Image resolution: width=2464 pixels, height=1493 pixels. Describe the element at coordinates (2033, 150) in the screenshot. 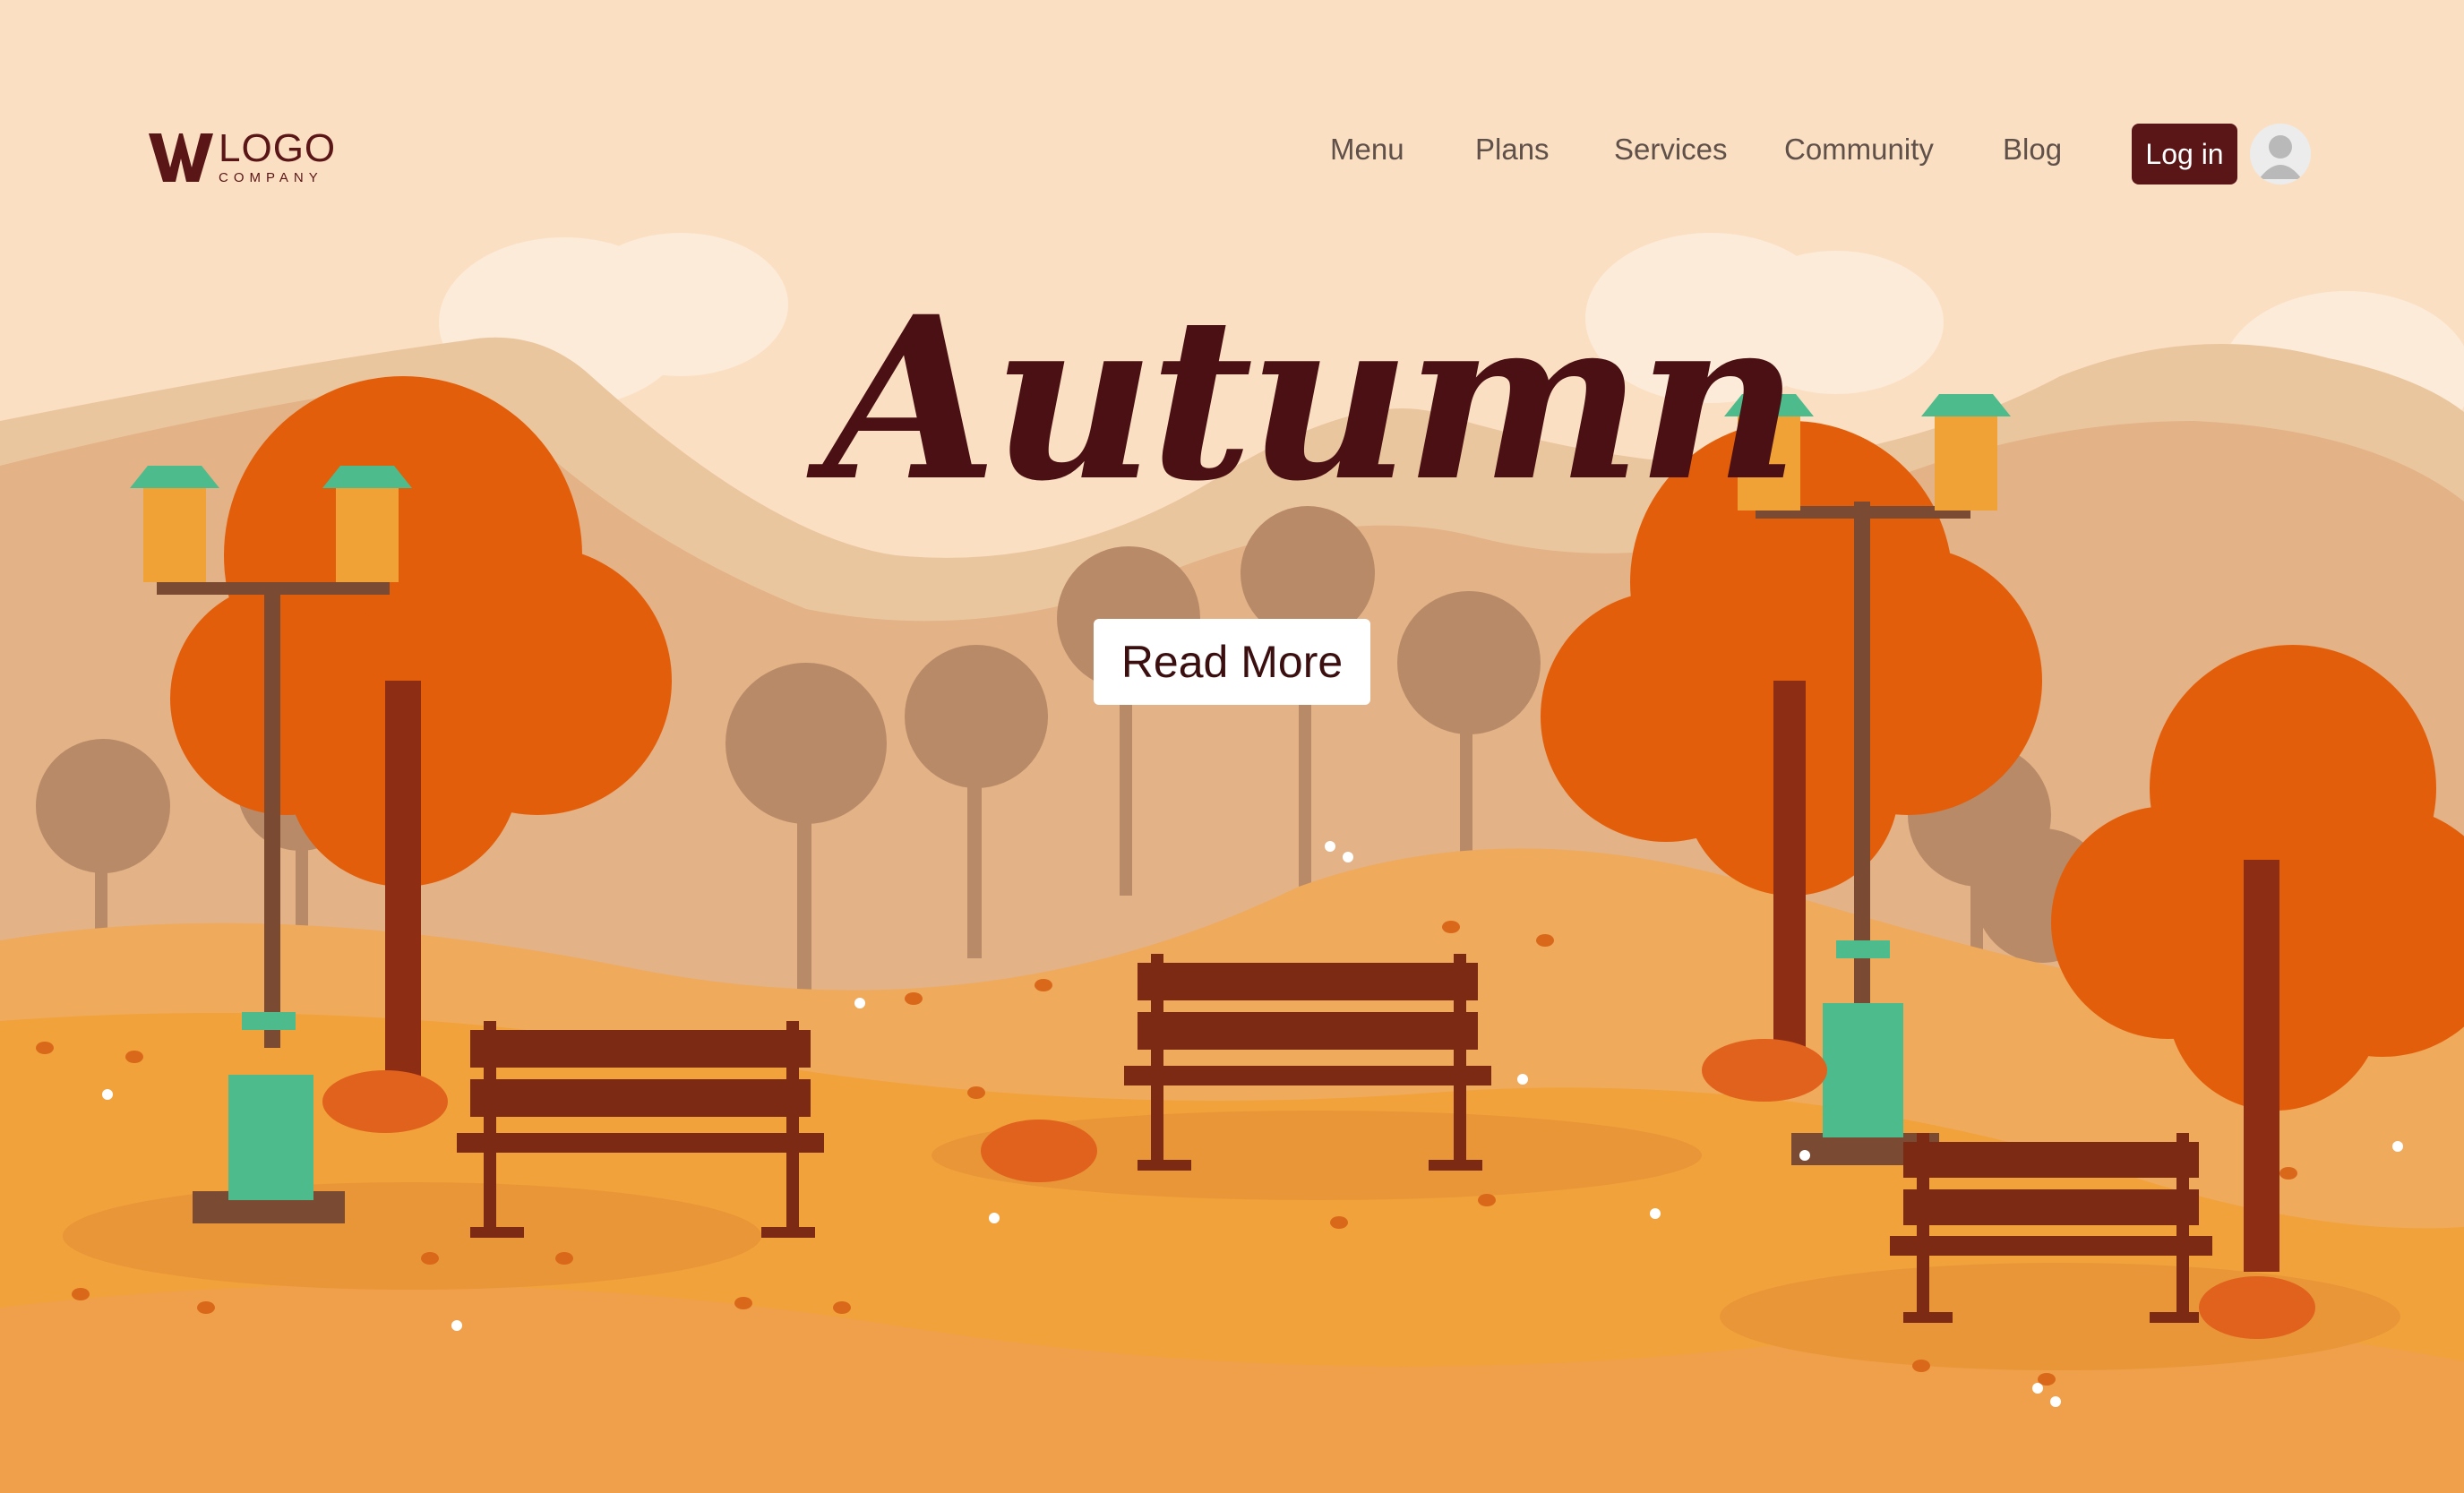

I see `nav-item-blog: Blog` at that location.